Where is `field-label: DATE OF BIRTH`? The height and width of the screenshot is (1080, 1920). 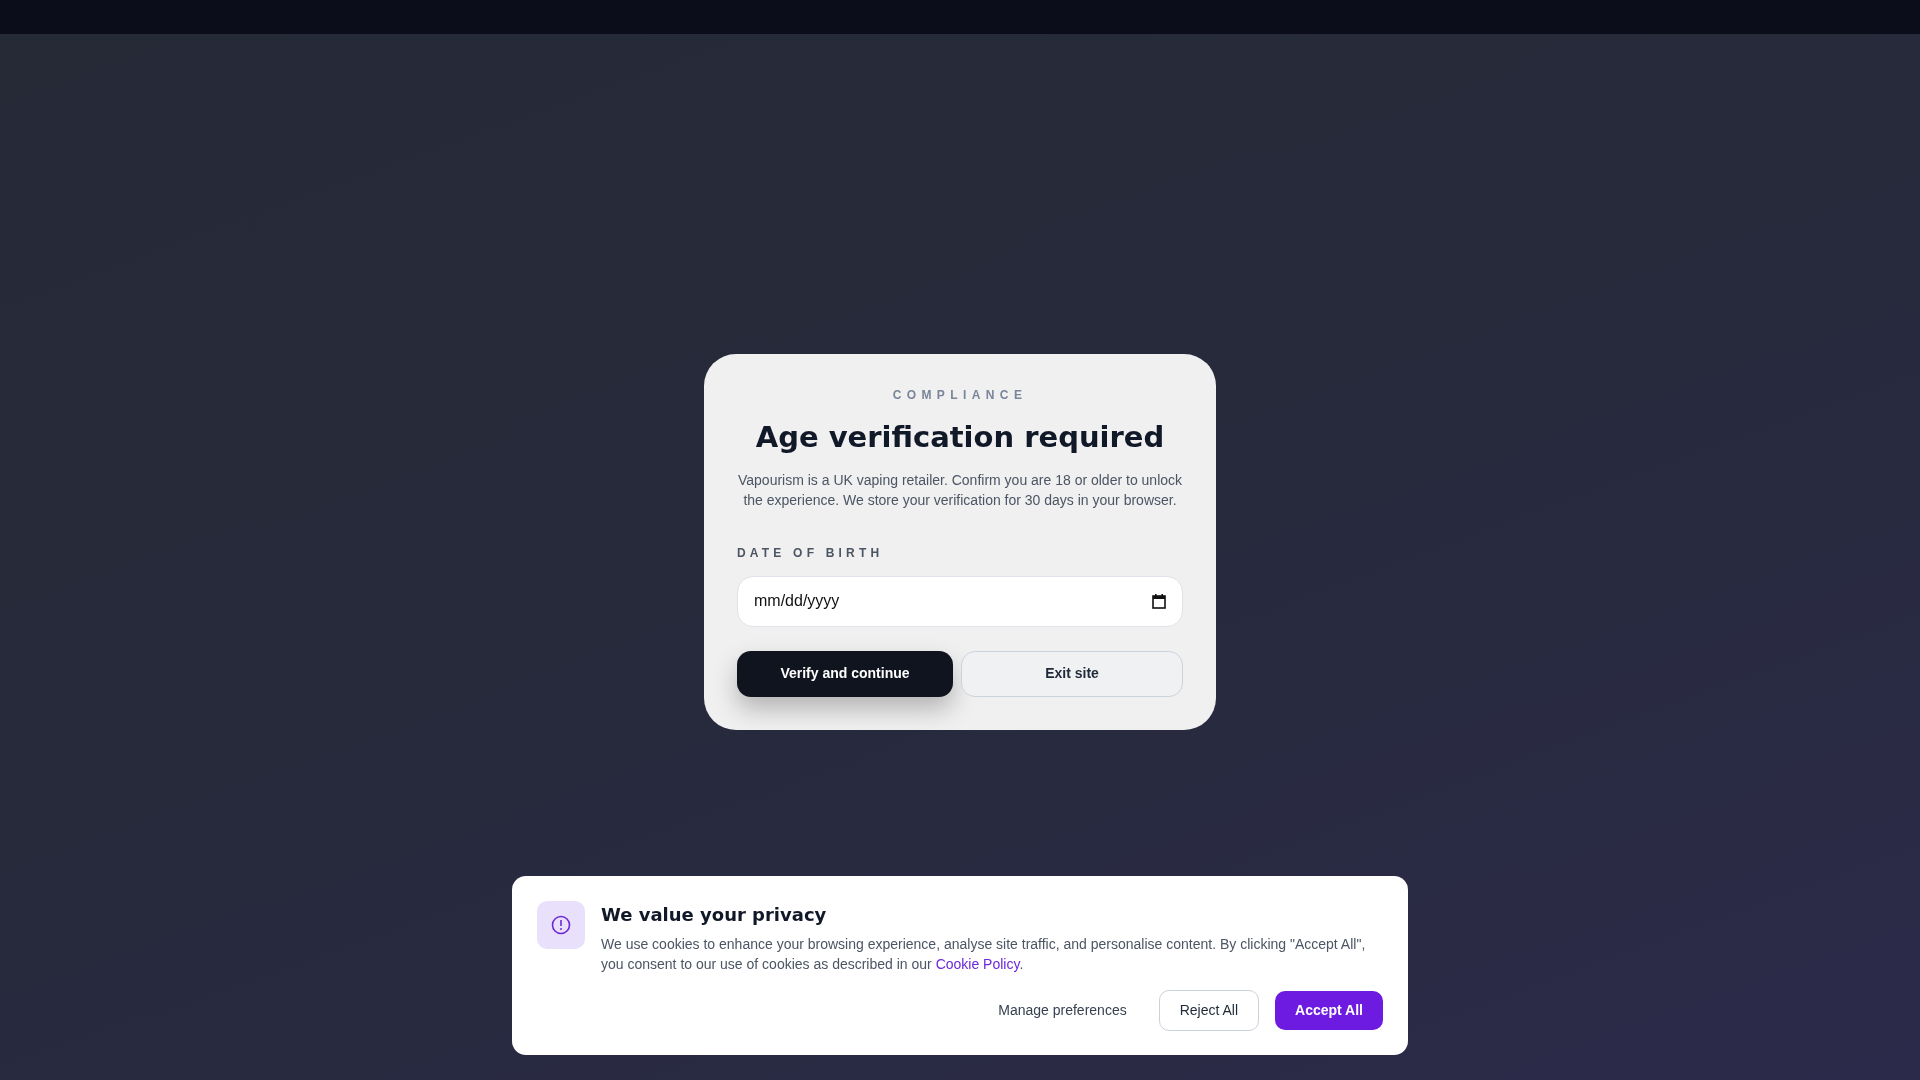
field-label: DATE OF BIRTH is located at coordinates (811, 553).